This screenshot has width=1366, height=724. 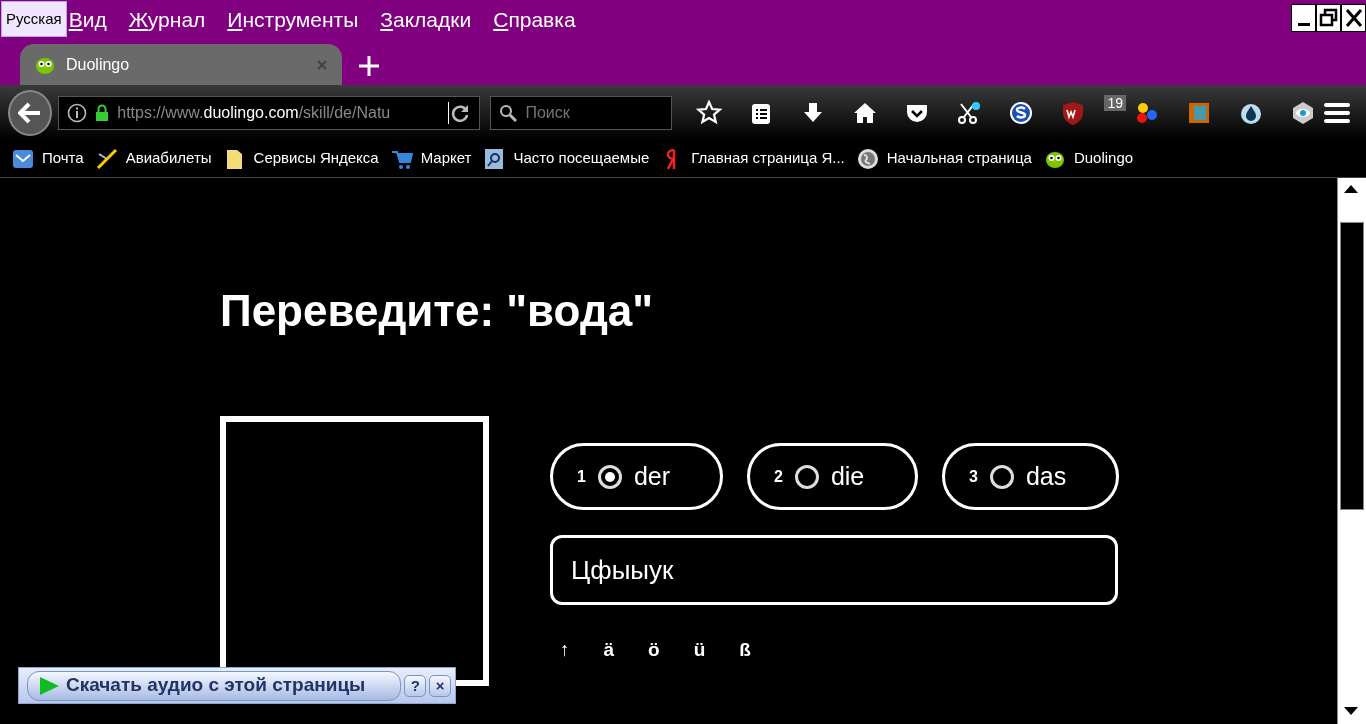 What do you see at coordinates (34, 19) in the screenshot?
I see `tooltip: Русская` at bounding box center [34, 19].